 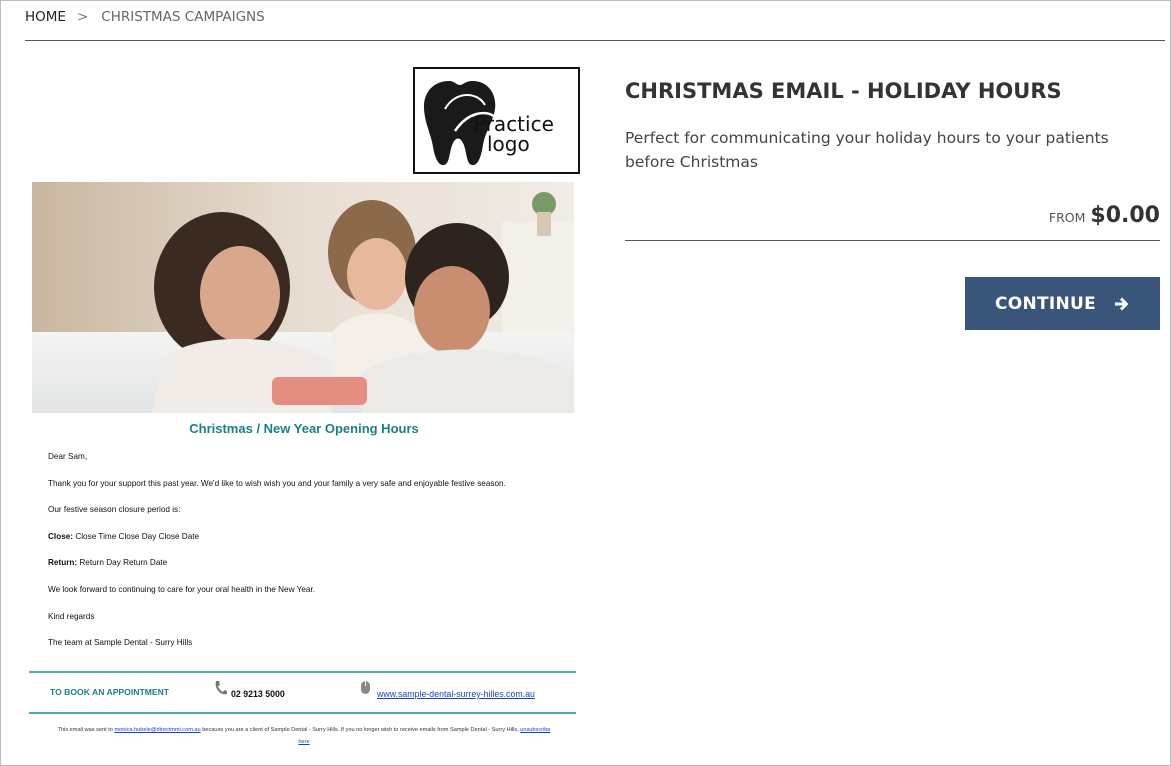 I want to click on breadcrumb-home-link: HOME, so click(x=45, y=17).